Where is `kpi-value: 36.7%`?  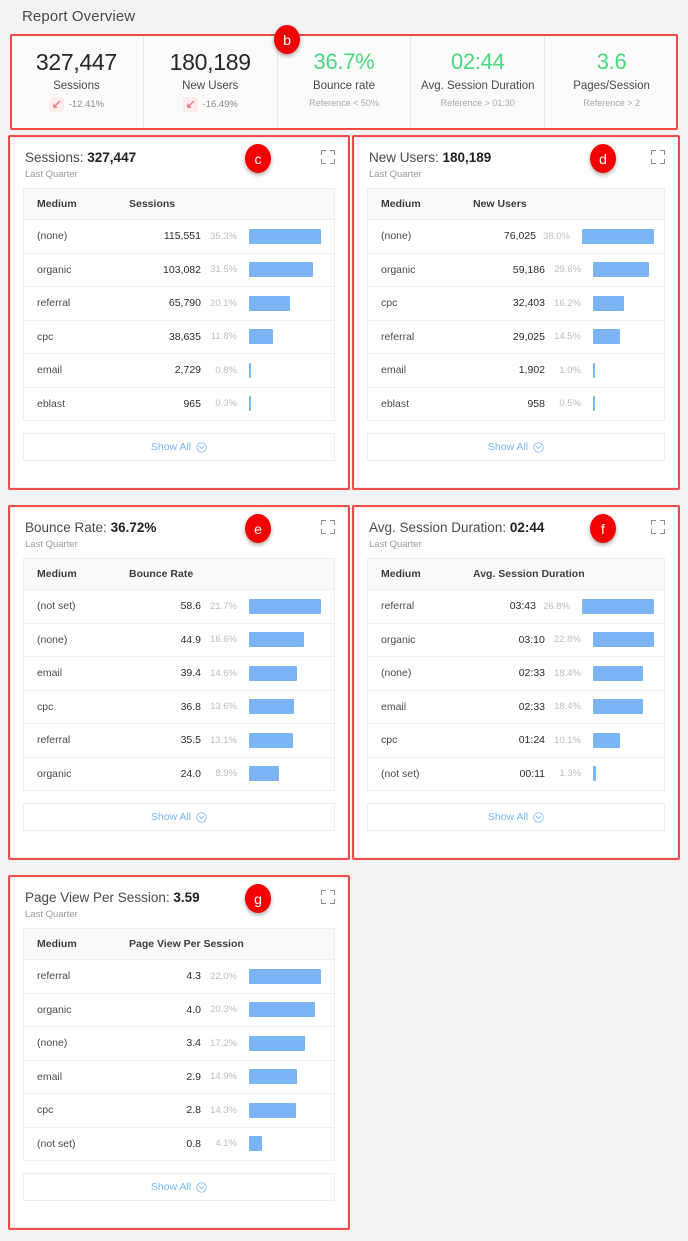
kpi-value: 36.7% is located at coordinates (344, 61).